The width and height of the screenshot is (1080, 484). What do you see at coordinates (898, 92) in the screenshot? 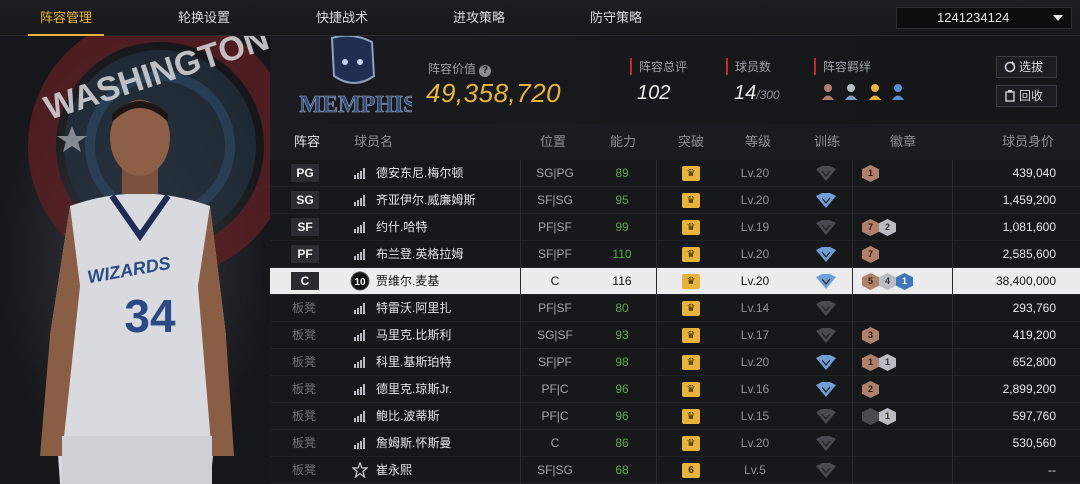
I see `bond-blue-icon` at bounding box center [898, 92].